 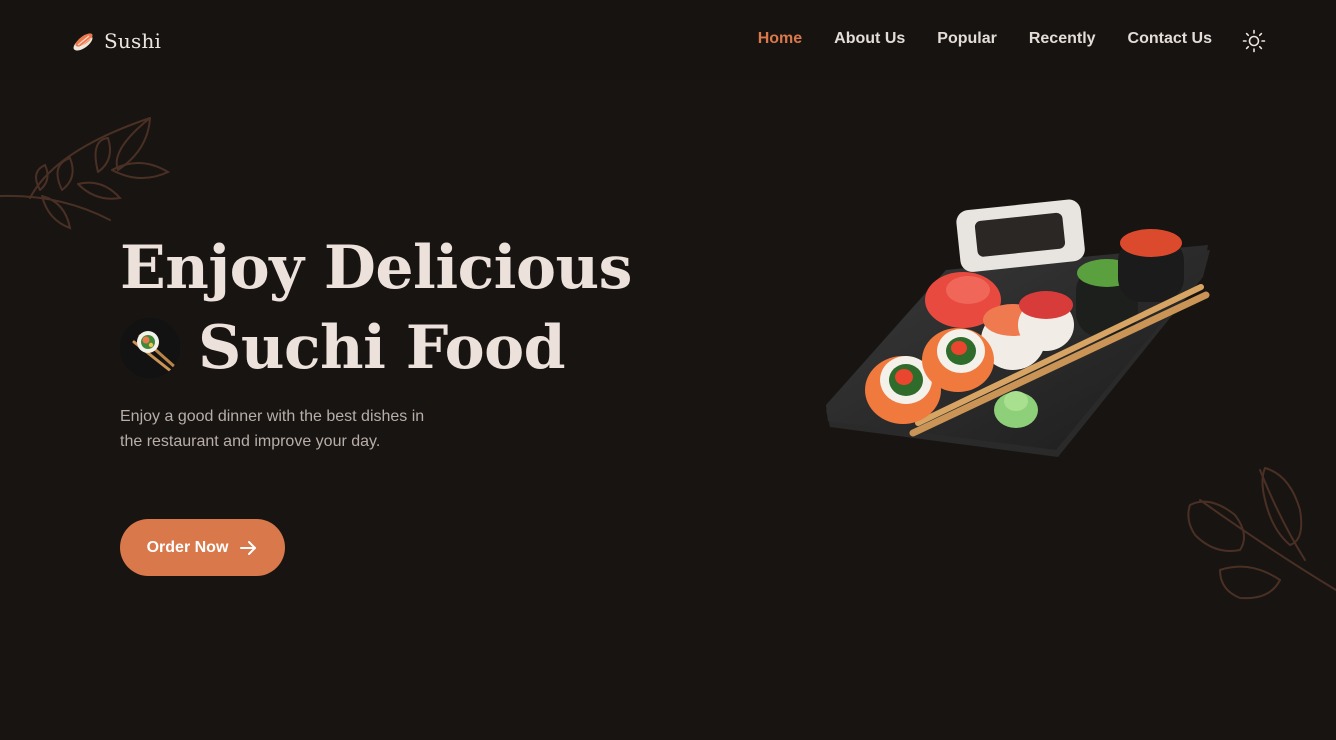 I want to click on hero-title-line2-text: Suchi Food, so click(x=382, y=348).